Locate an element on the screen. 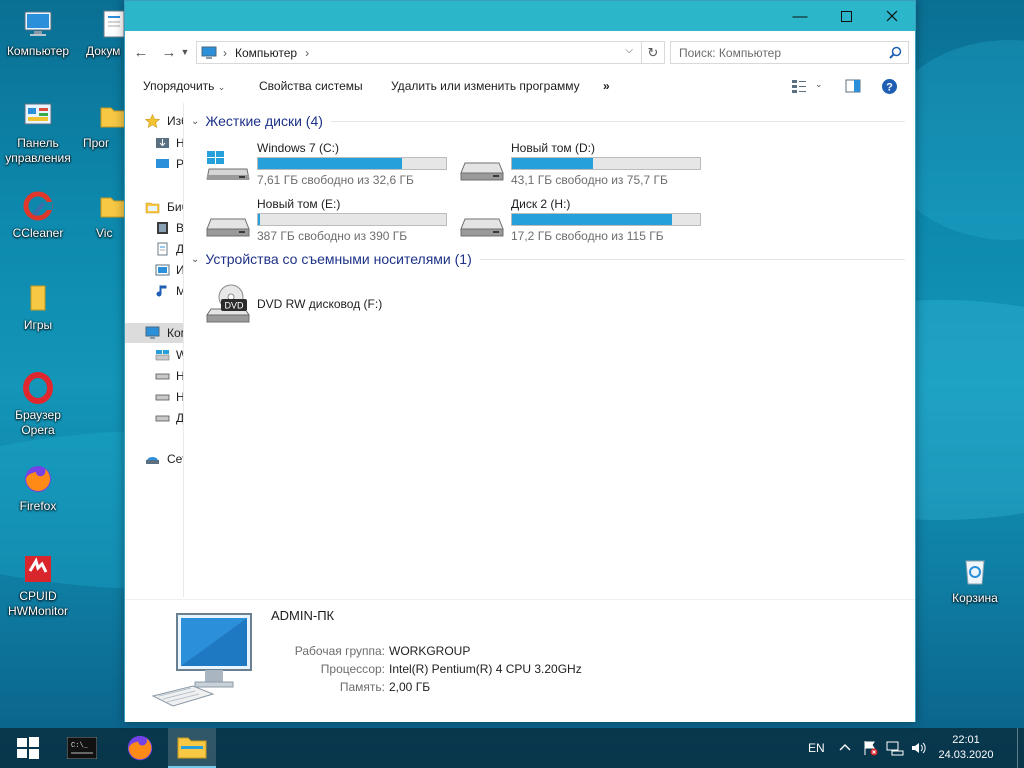  system-properties-button: Свойства системы is located at coordinates (311, 86).